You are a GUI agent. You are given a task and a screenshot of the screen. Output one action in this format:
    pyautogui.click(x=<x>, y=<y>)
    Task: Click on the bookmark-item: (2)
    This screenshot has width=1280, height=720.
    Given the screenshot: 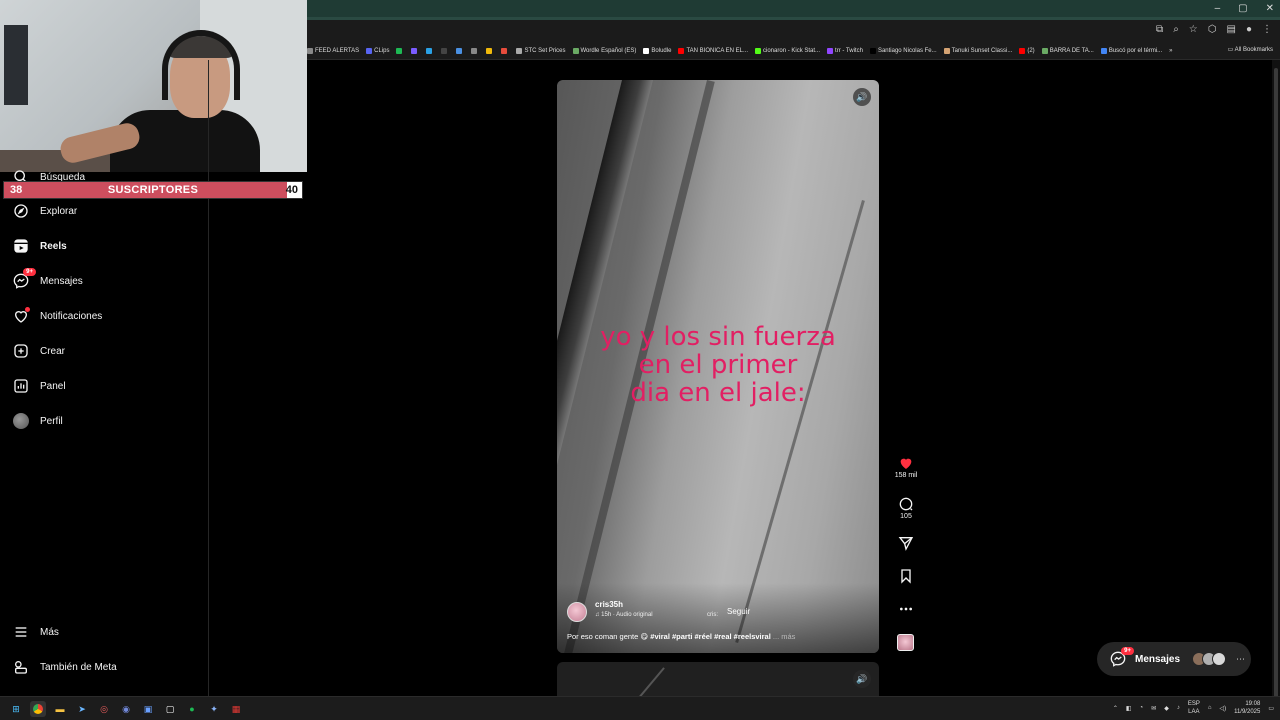 What is the action you would take?
    pyautogui.click(x=1027, y=50)
    